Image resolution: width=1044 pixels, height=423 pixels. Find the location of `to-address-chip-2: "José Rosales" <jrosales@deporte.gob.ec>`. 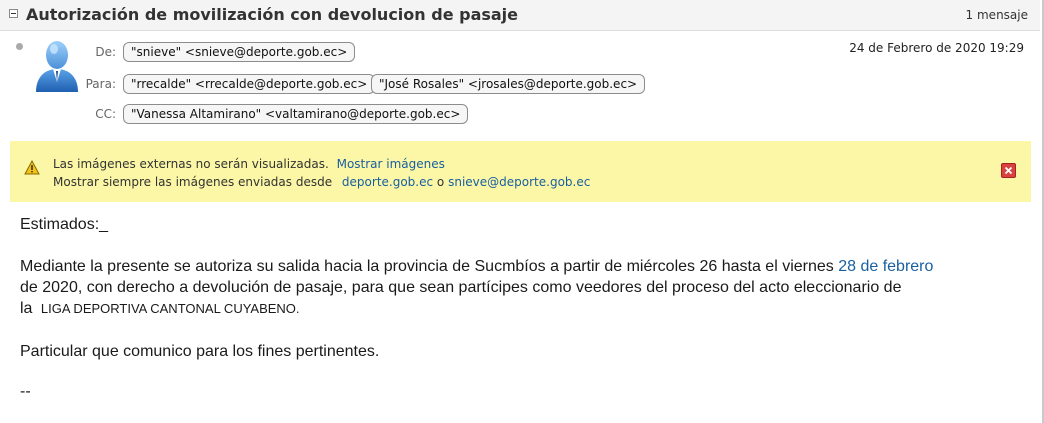

to-address-chip-2: "José Rosales" <jrosales@deporte.gob.ec> is located at coordinates (508, 84).